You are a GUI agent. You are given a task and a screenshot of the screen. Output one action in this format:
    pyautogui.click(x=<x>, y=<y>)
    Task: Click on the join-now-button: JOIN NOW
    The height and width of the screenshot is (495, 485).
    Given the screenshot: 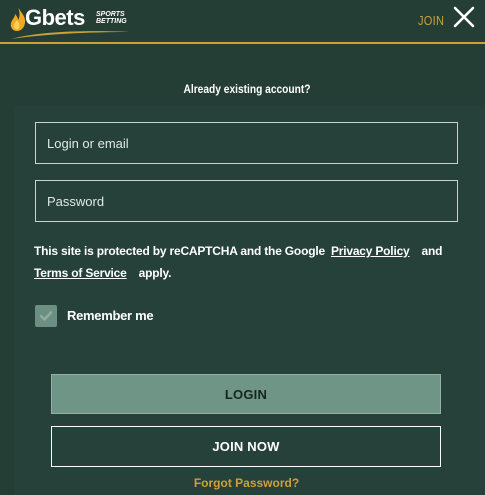 What is the action you would take?
    pyautogui.click(x=246, y=446)
    